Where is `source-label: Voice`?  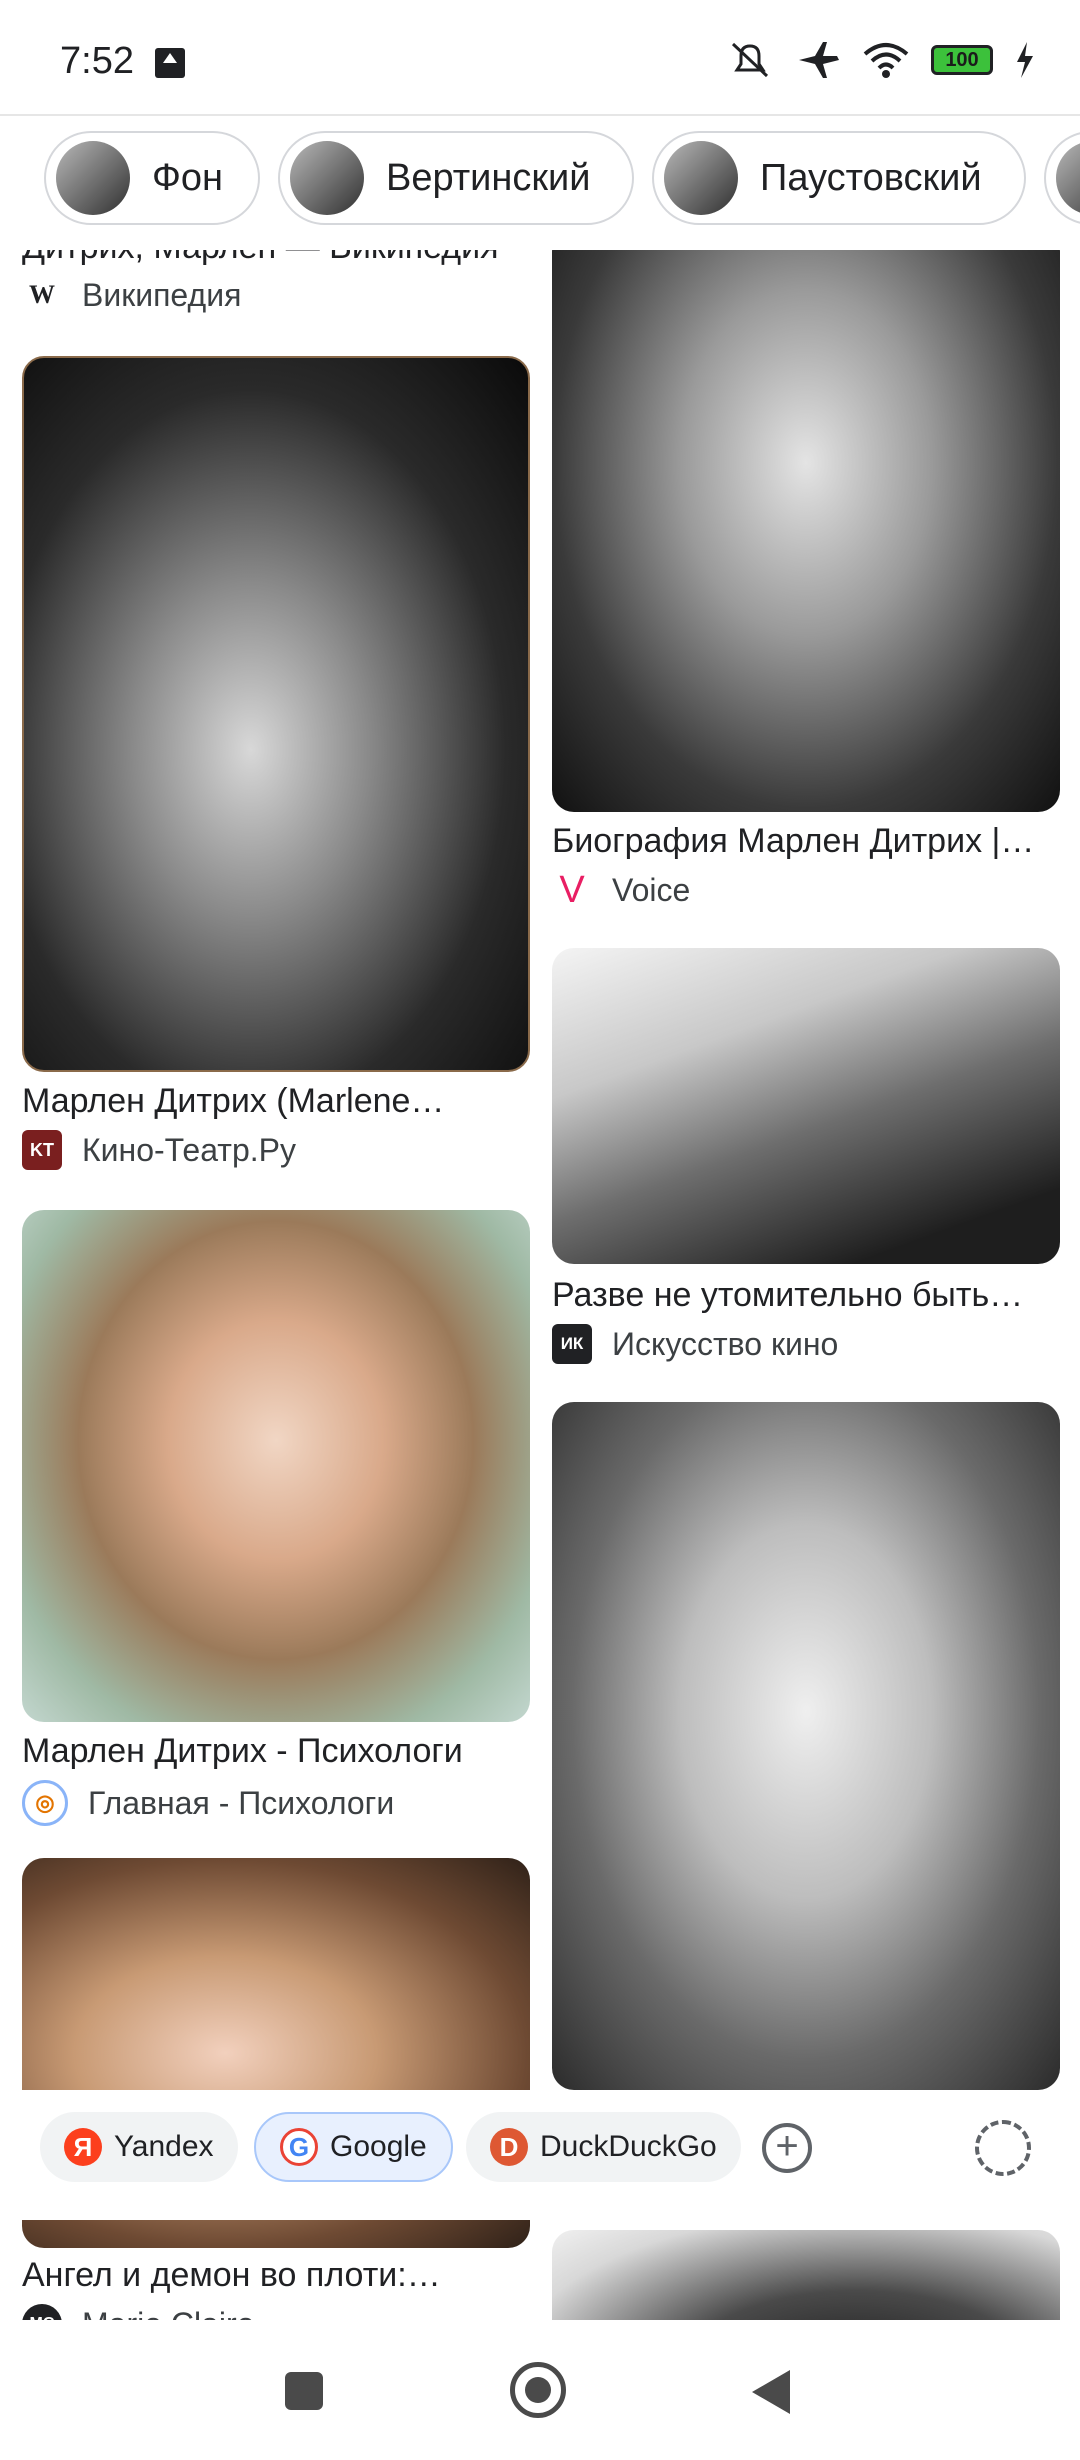 source-label: Voice is located at coordinates (651, 889).